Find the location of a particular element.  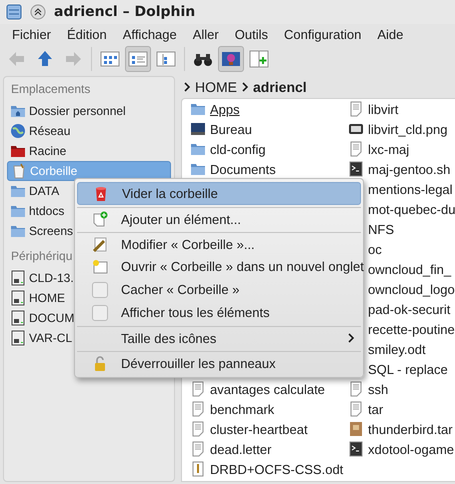

section-header: Emplacements is located at coordinates (50, 90).